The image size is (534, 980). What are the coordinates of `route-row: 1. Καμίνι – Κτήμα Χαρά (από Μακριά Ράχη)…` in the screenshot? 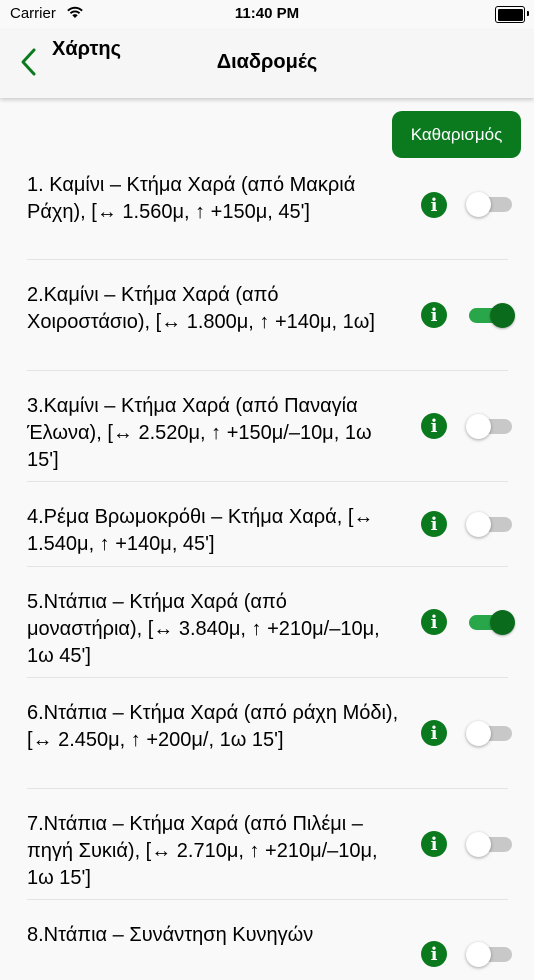 It's located at (267, 210).